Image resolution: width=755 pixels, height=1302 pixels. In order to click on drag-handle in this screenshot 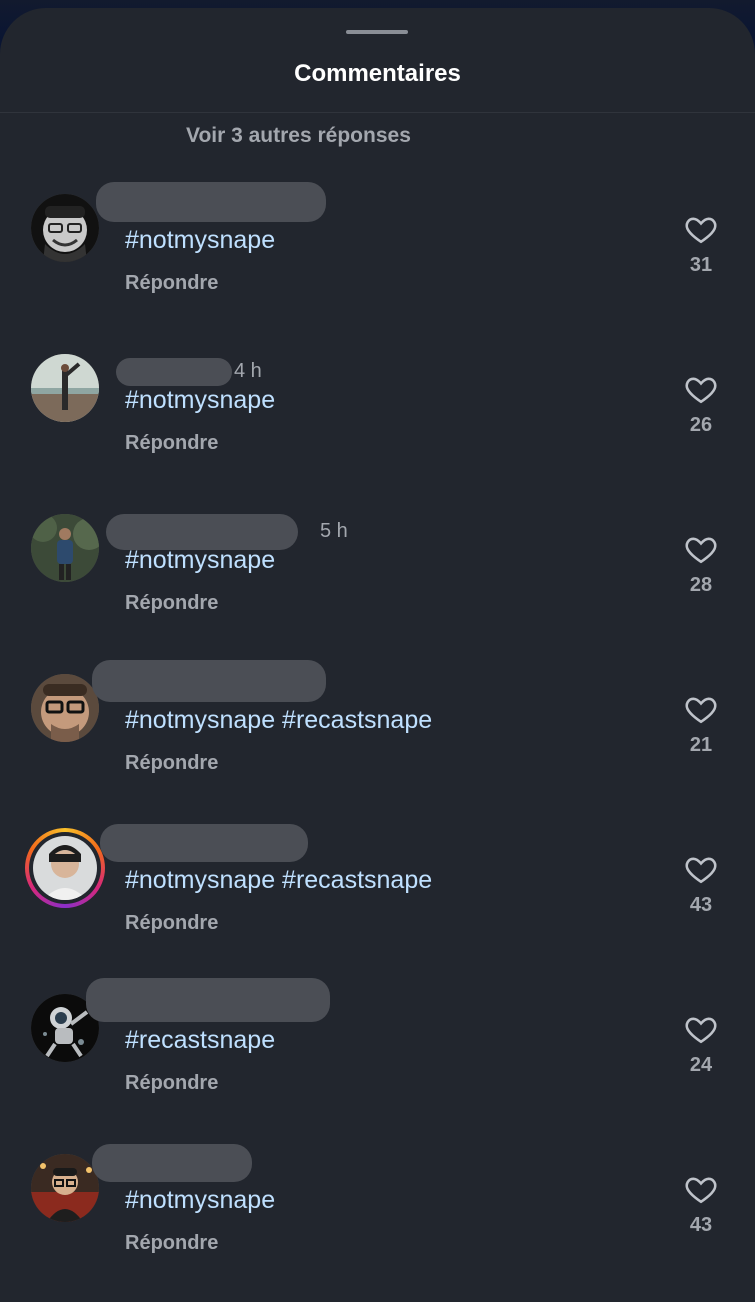, I will do `click(377, 32)`.